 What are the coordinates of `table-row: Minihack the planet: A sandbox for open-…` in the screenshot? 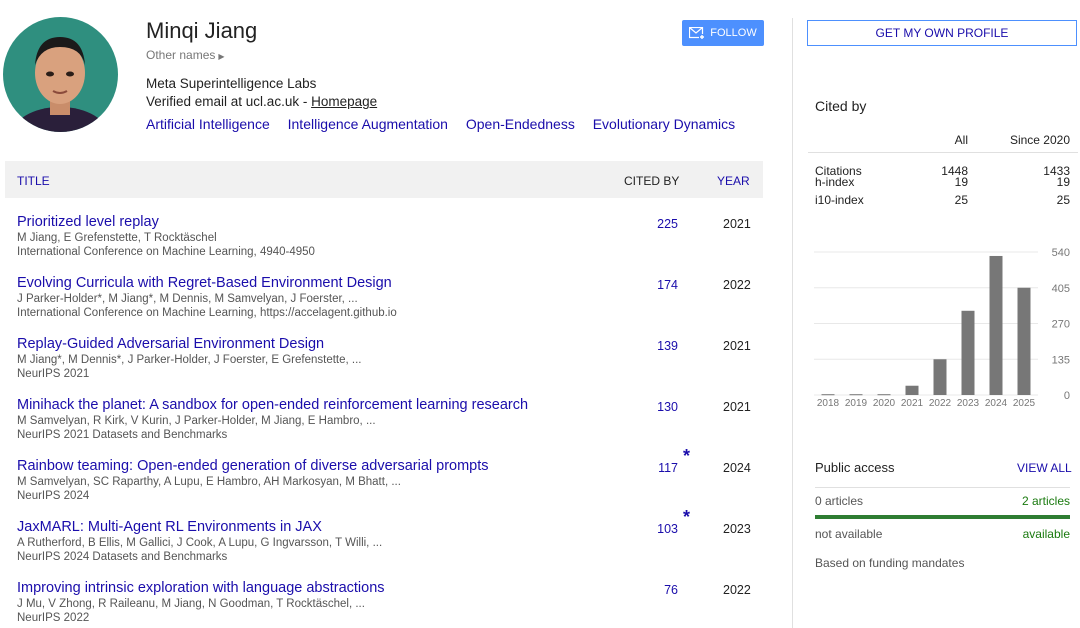 It's located at (384, 426).